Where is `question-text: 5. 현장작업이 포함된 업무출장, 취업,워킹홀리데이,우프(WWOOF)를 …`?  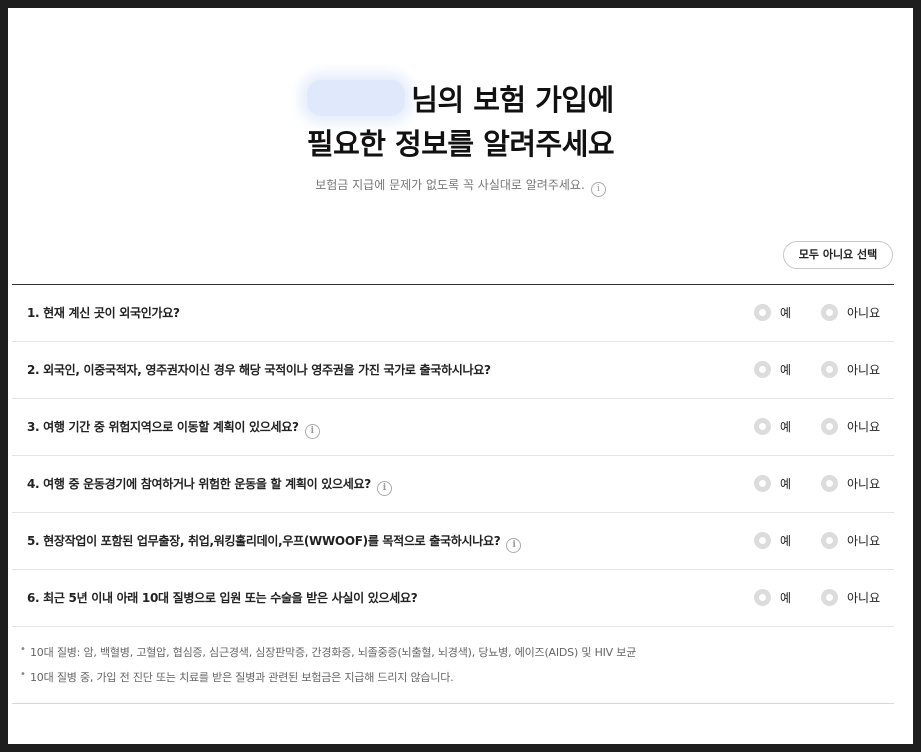
question-text: 5. 현장작업이 포함된 업무출장, 취업,워킹홀리데이,우프(WWOOF)를 … is located at coordinates (274, 541).